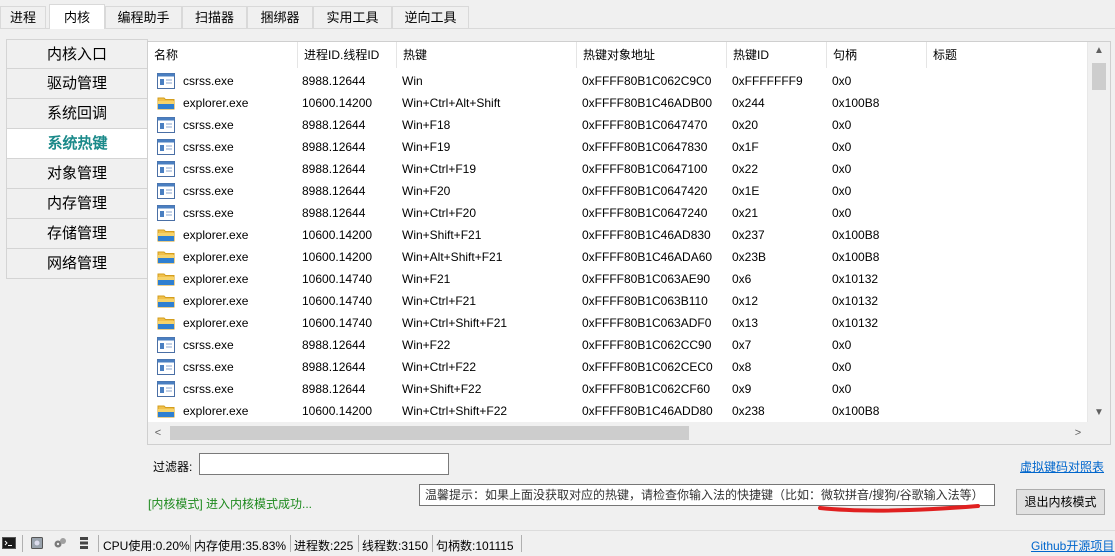 This screenshot has width=1115, height=556. I want to click on nav-system-hotkeys: 系统热键, so click(77, 144).